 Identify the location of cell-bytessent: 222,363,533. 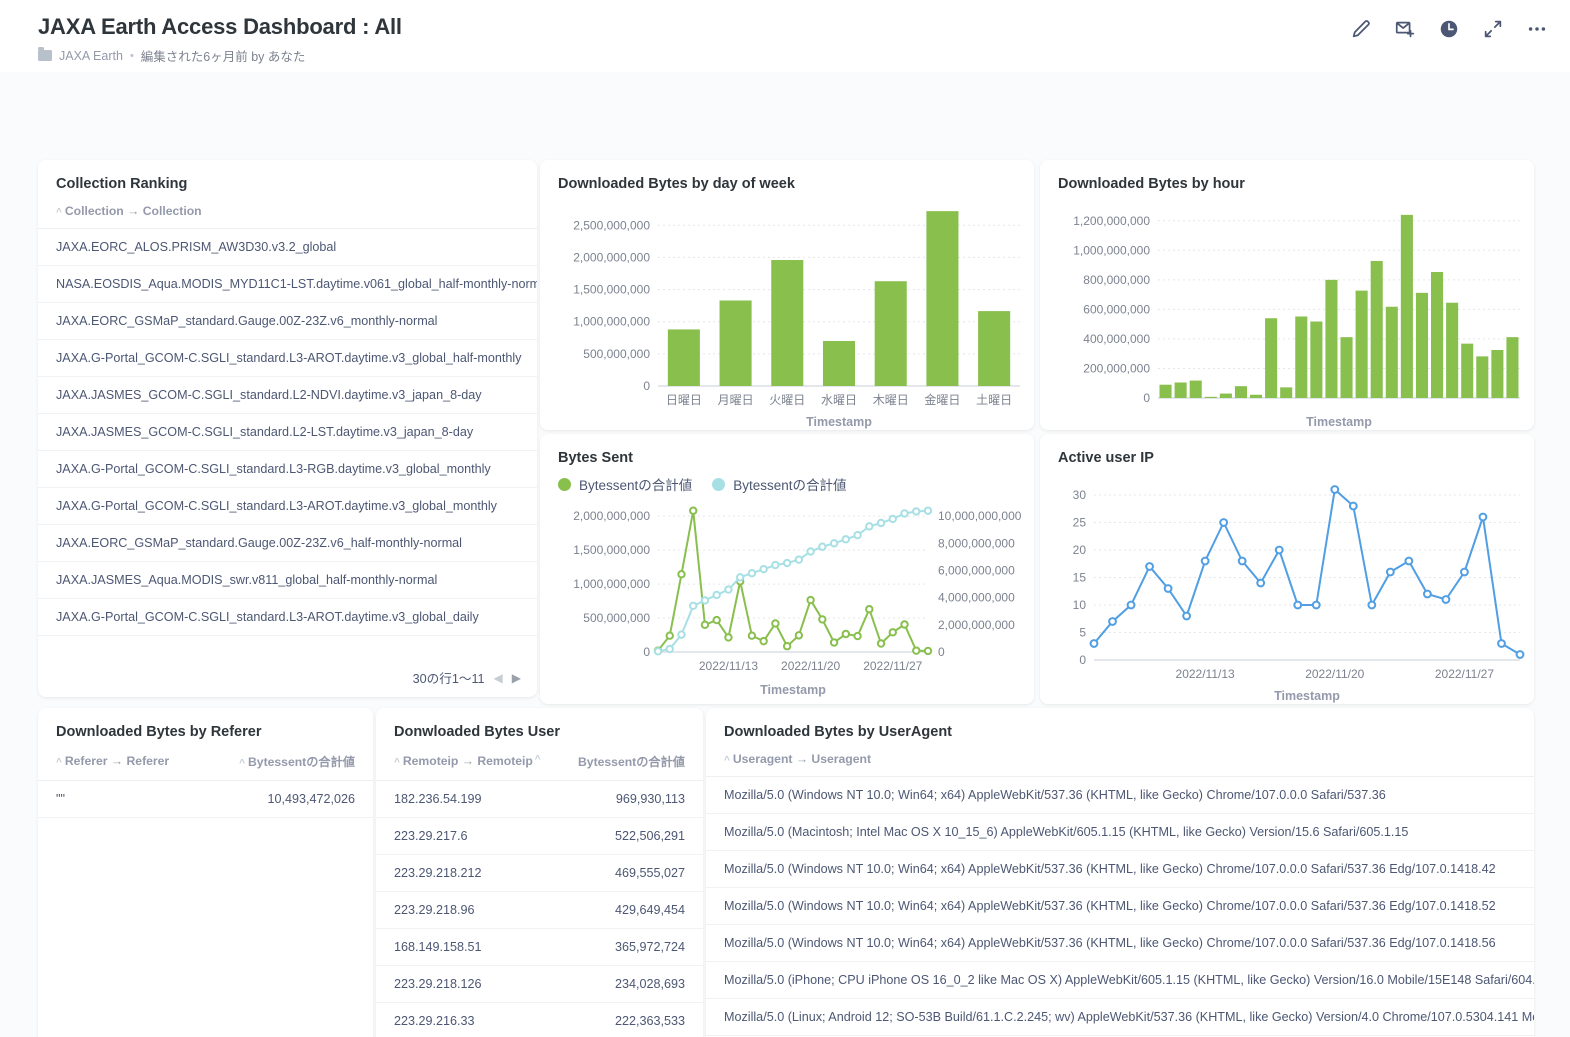
(630, 1019).